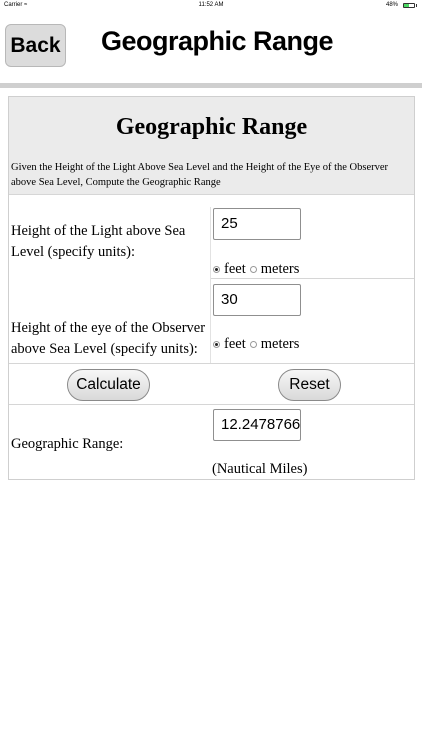 This screenshot has width=422, height=750. Describe the element at coordinates (108, 385) in the screenshot. I see `calculate-button: Calculate` at that location.